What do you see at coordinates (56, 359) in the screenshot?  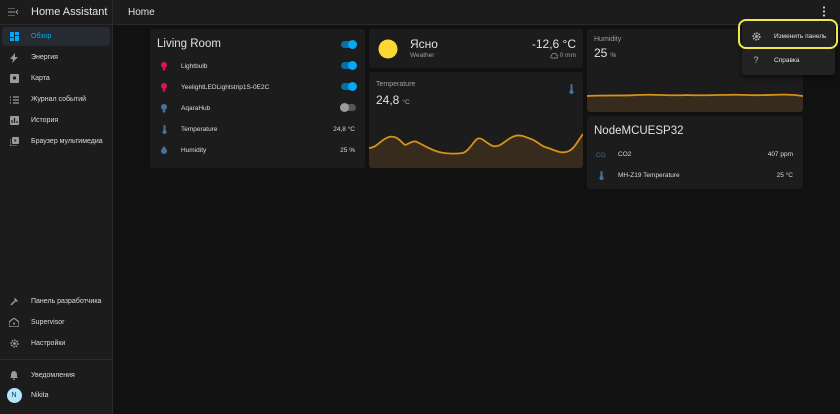 I see `sidebar-divider` at bounding box center [56, 359].